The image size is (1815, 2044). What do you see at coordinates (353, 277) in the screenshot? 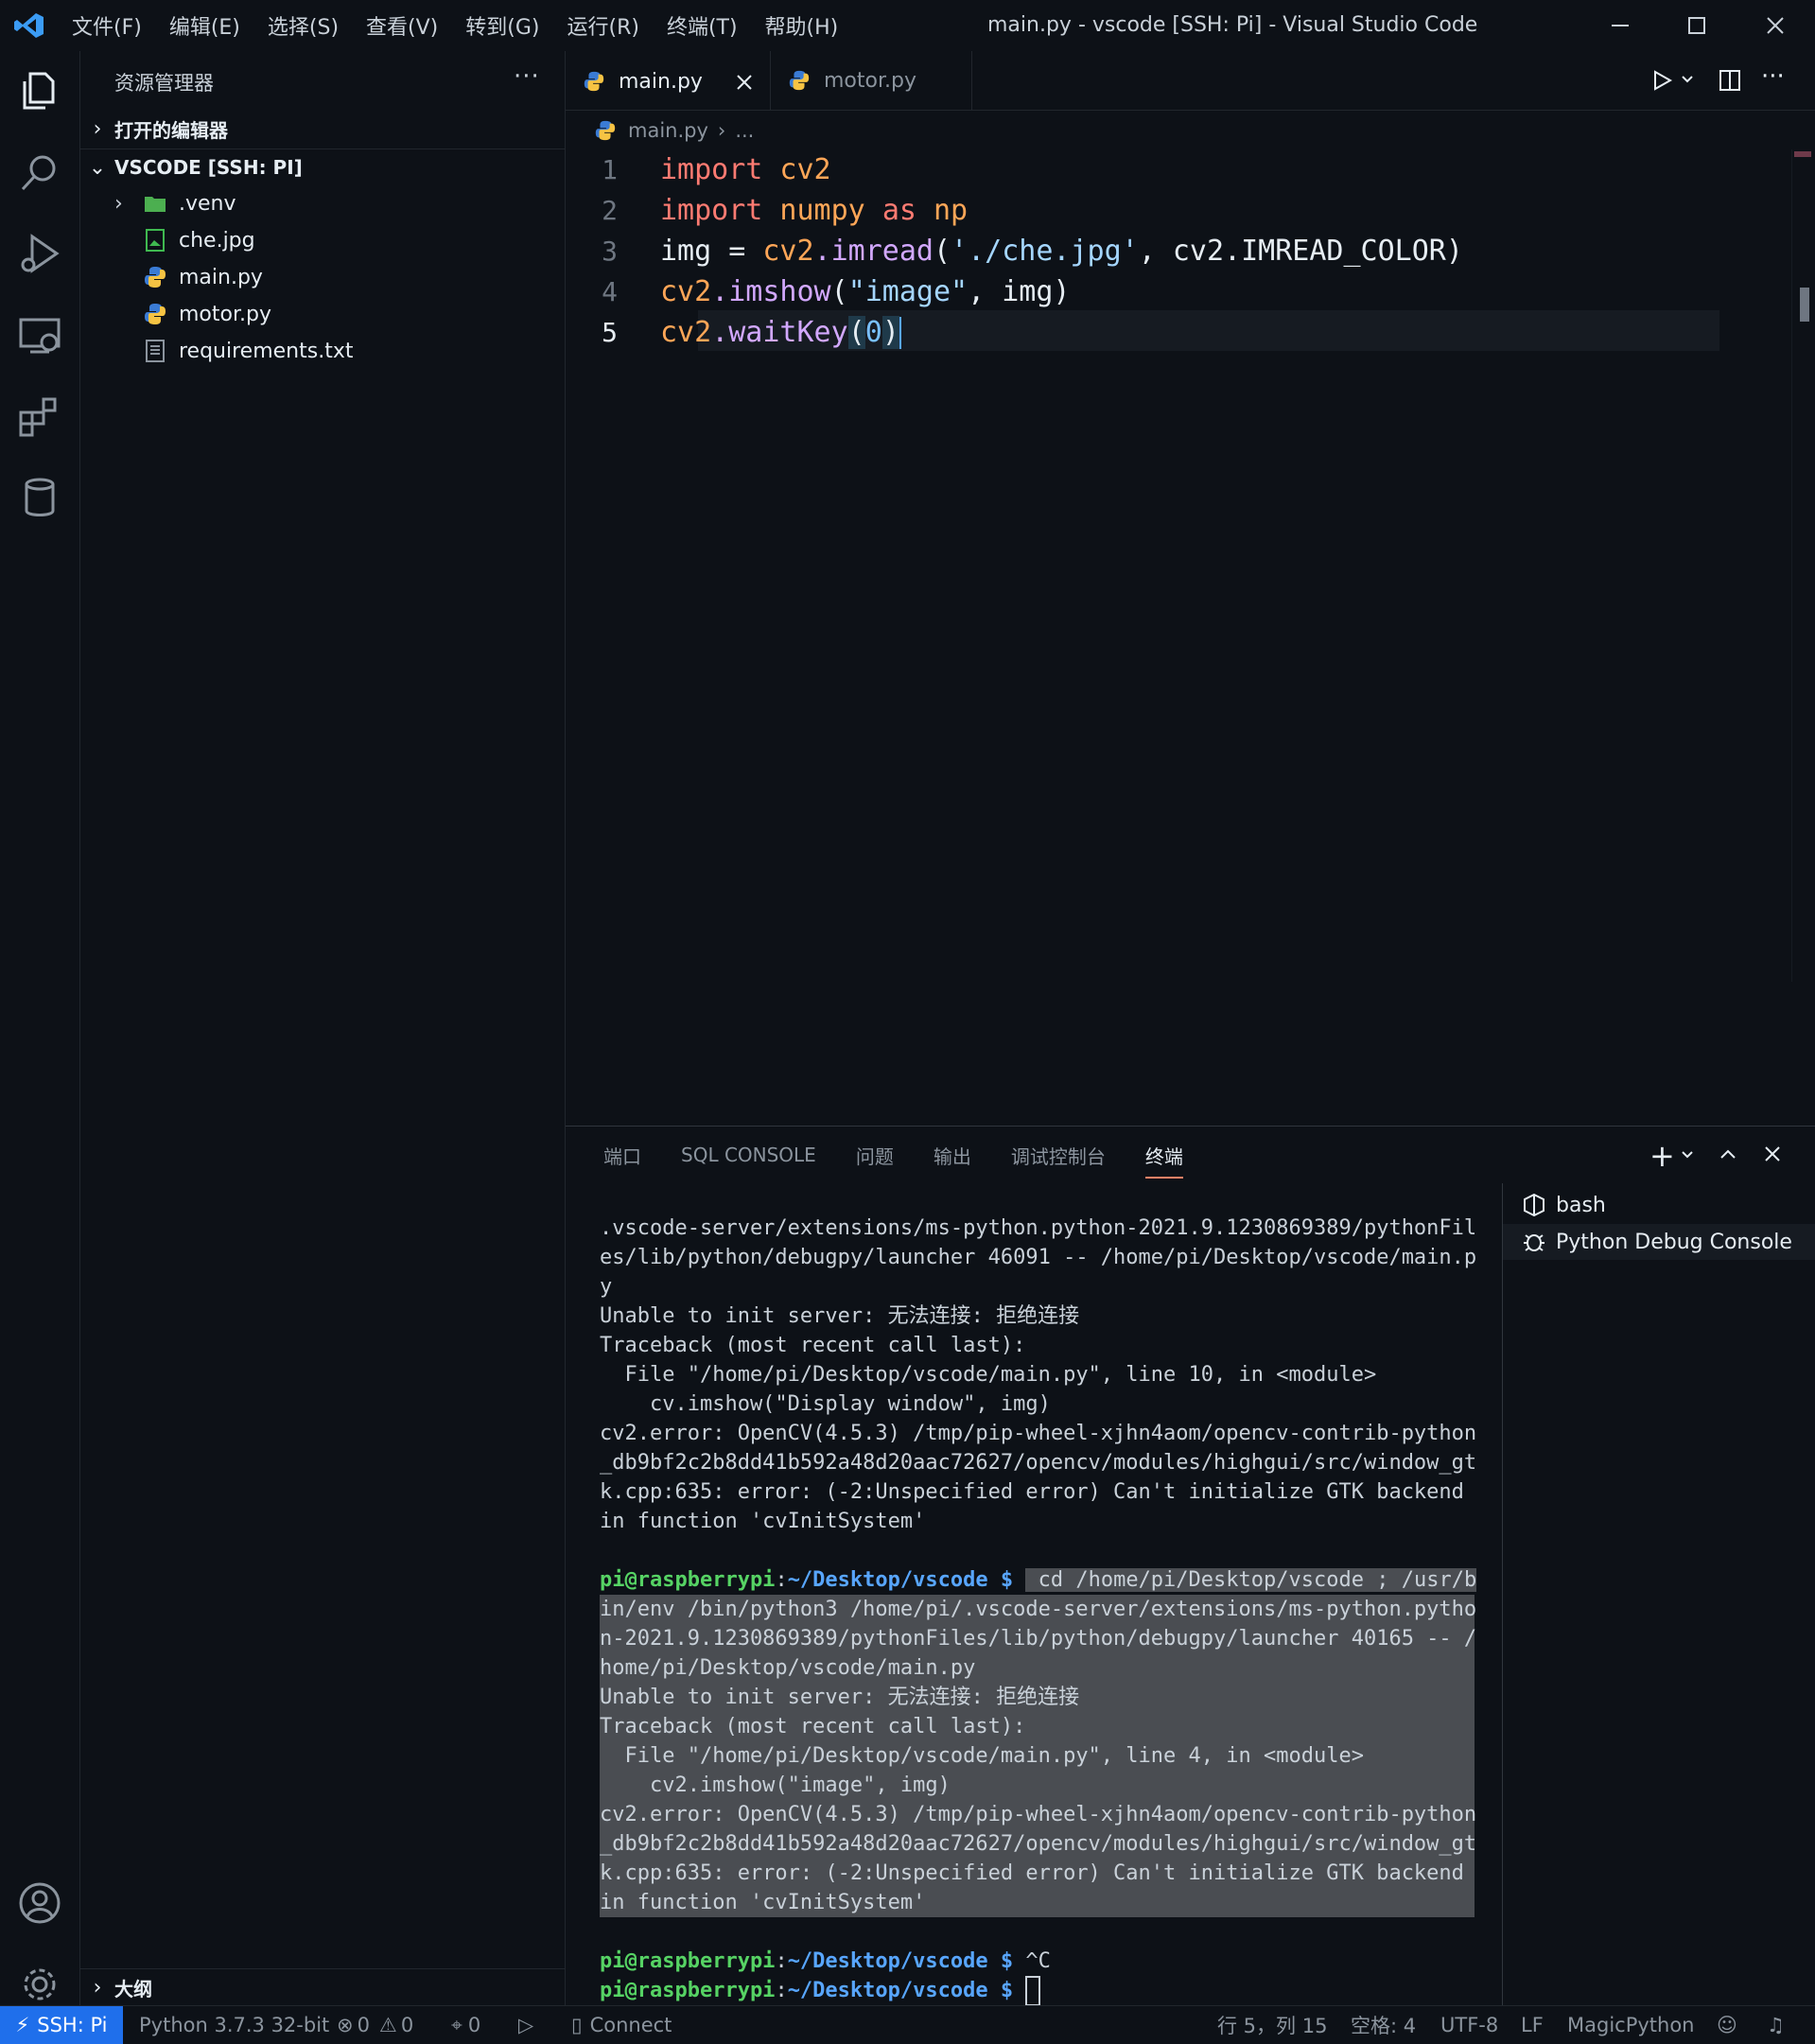
I see `tree-item-main-py: main.py` at bounding box center [353, 277].